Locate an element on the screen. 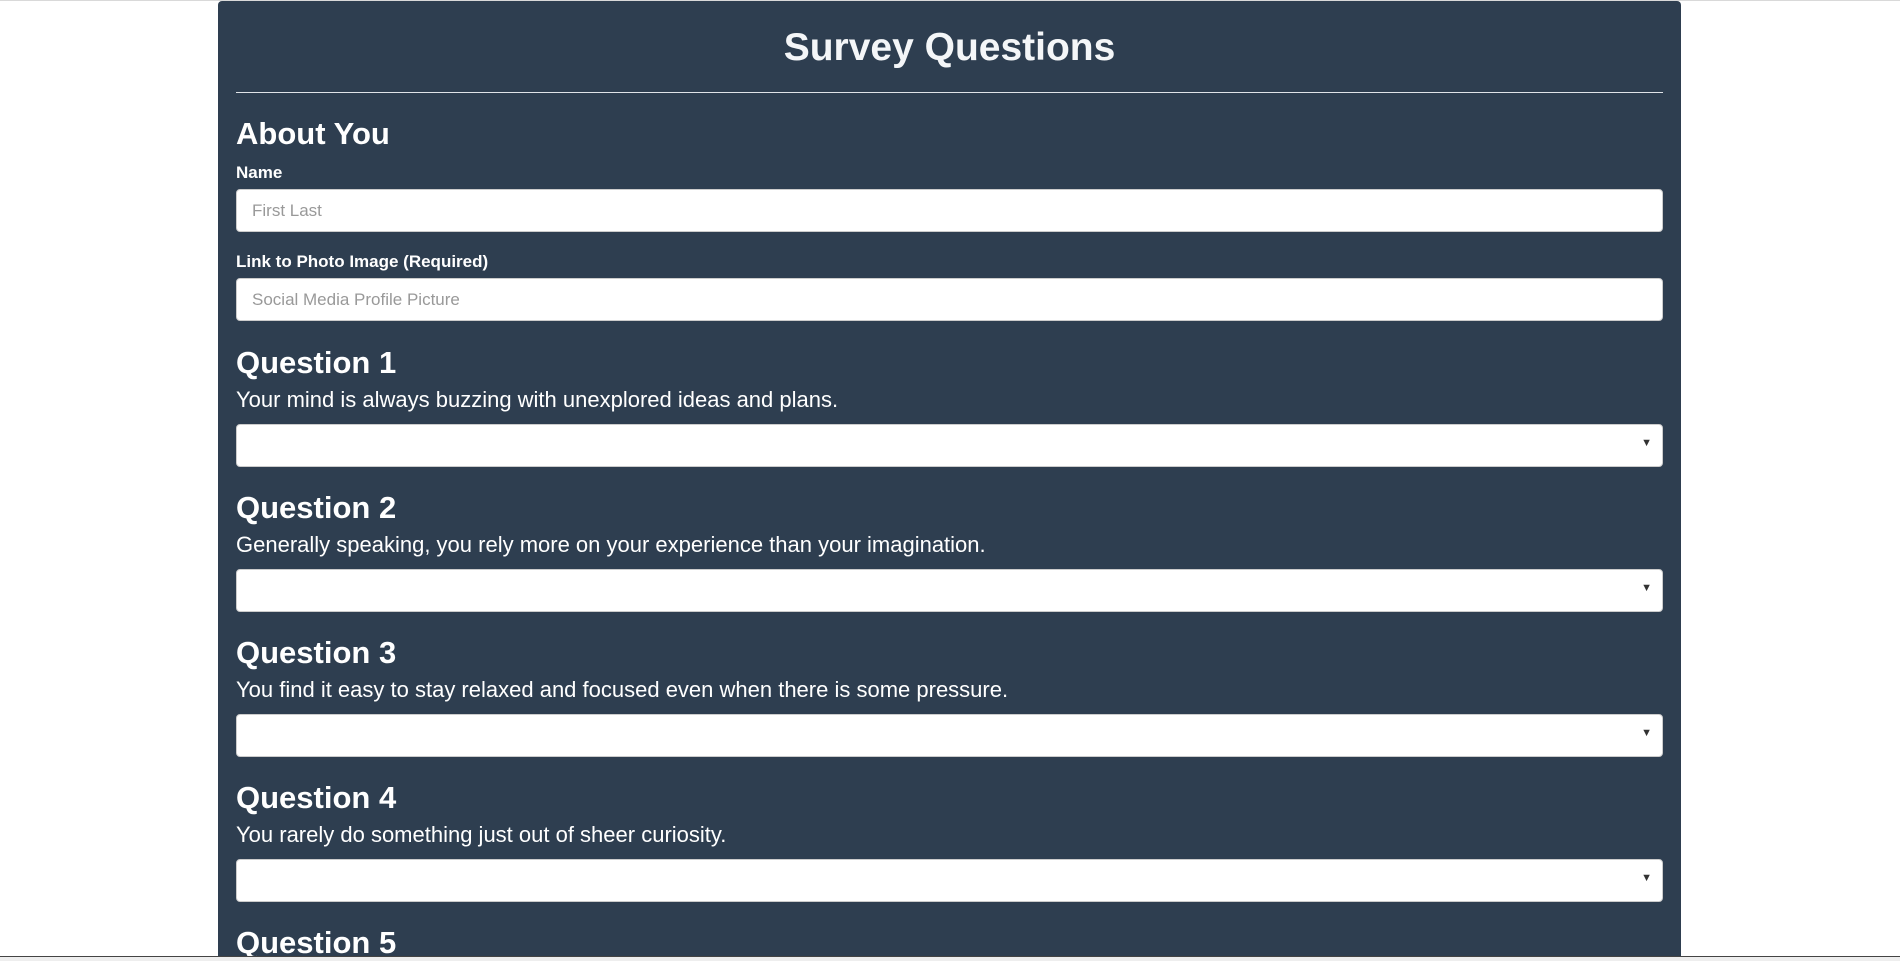 The image size is (1900, 961). about-you-heading: About You is located at coordinates (313, 133).